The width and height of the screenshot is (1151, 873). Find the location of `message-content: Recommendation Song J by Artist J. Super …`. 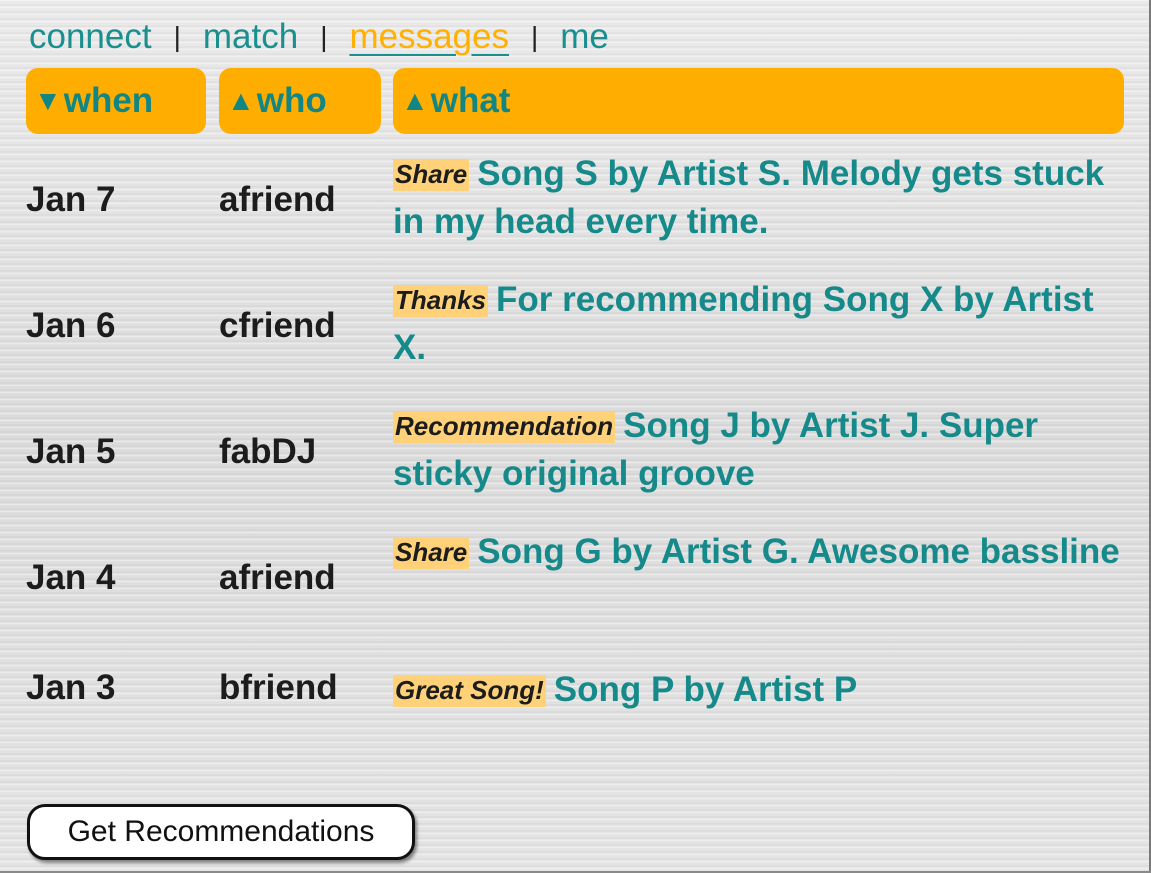

message-content: Recommendation Song J by Artist J. Super … is located at coordinates (760, 449).